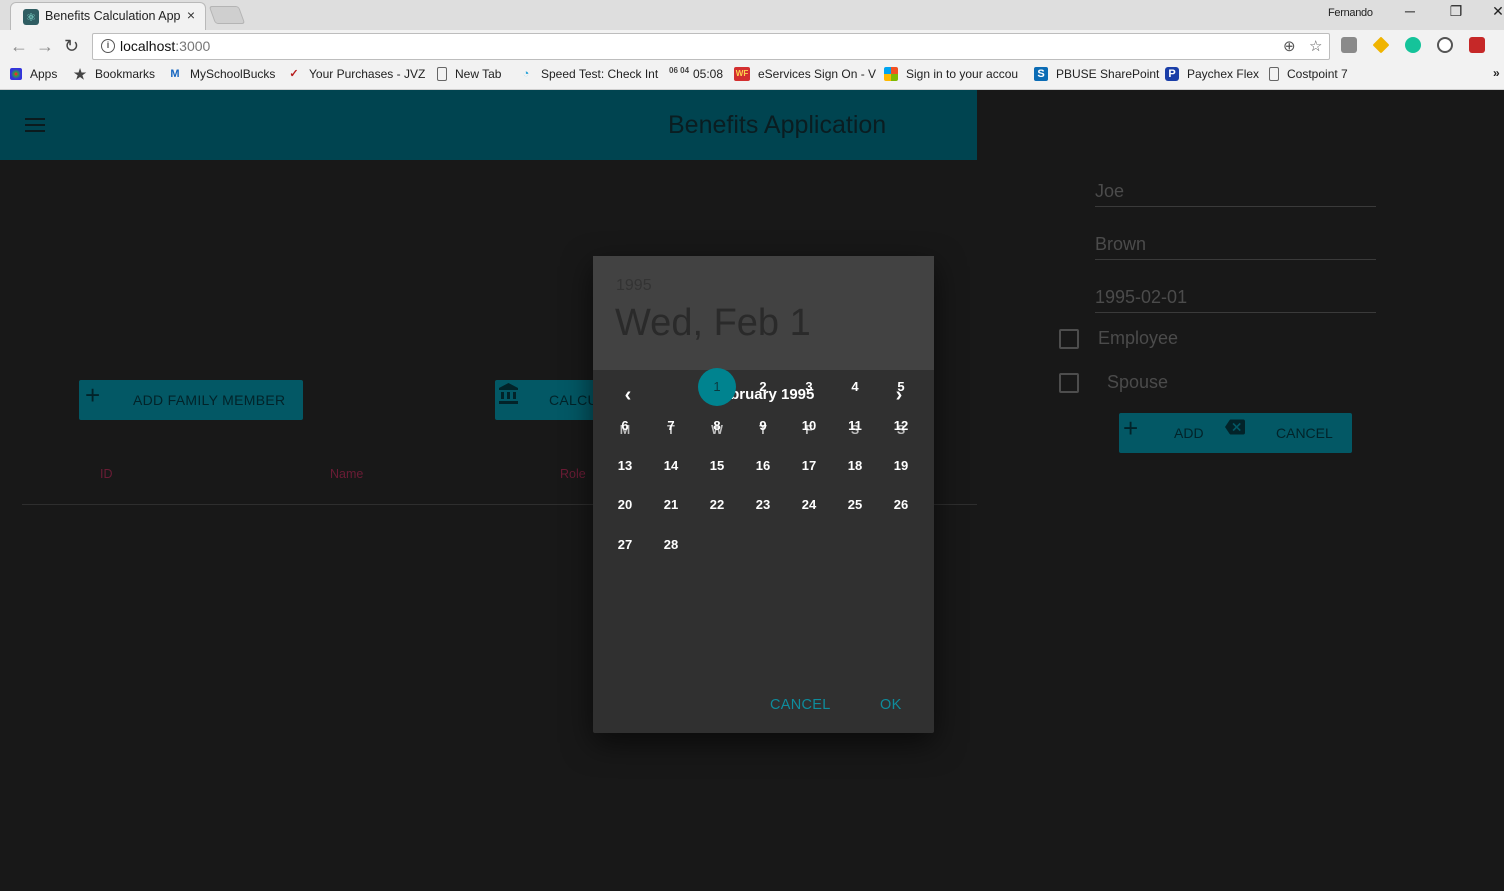  I want to click on calendar-day: 13, so click(625, 466).